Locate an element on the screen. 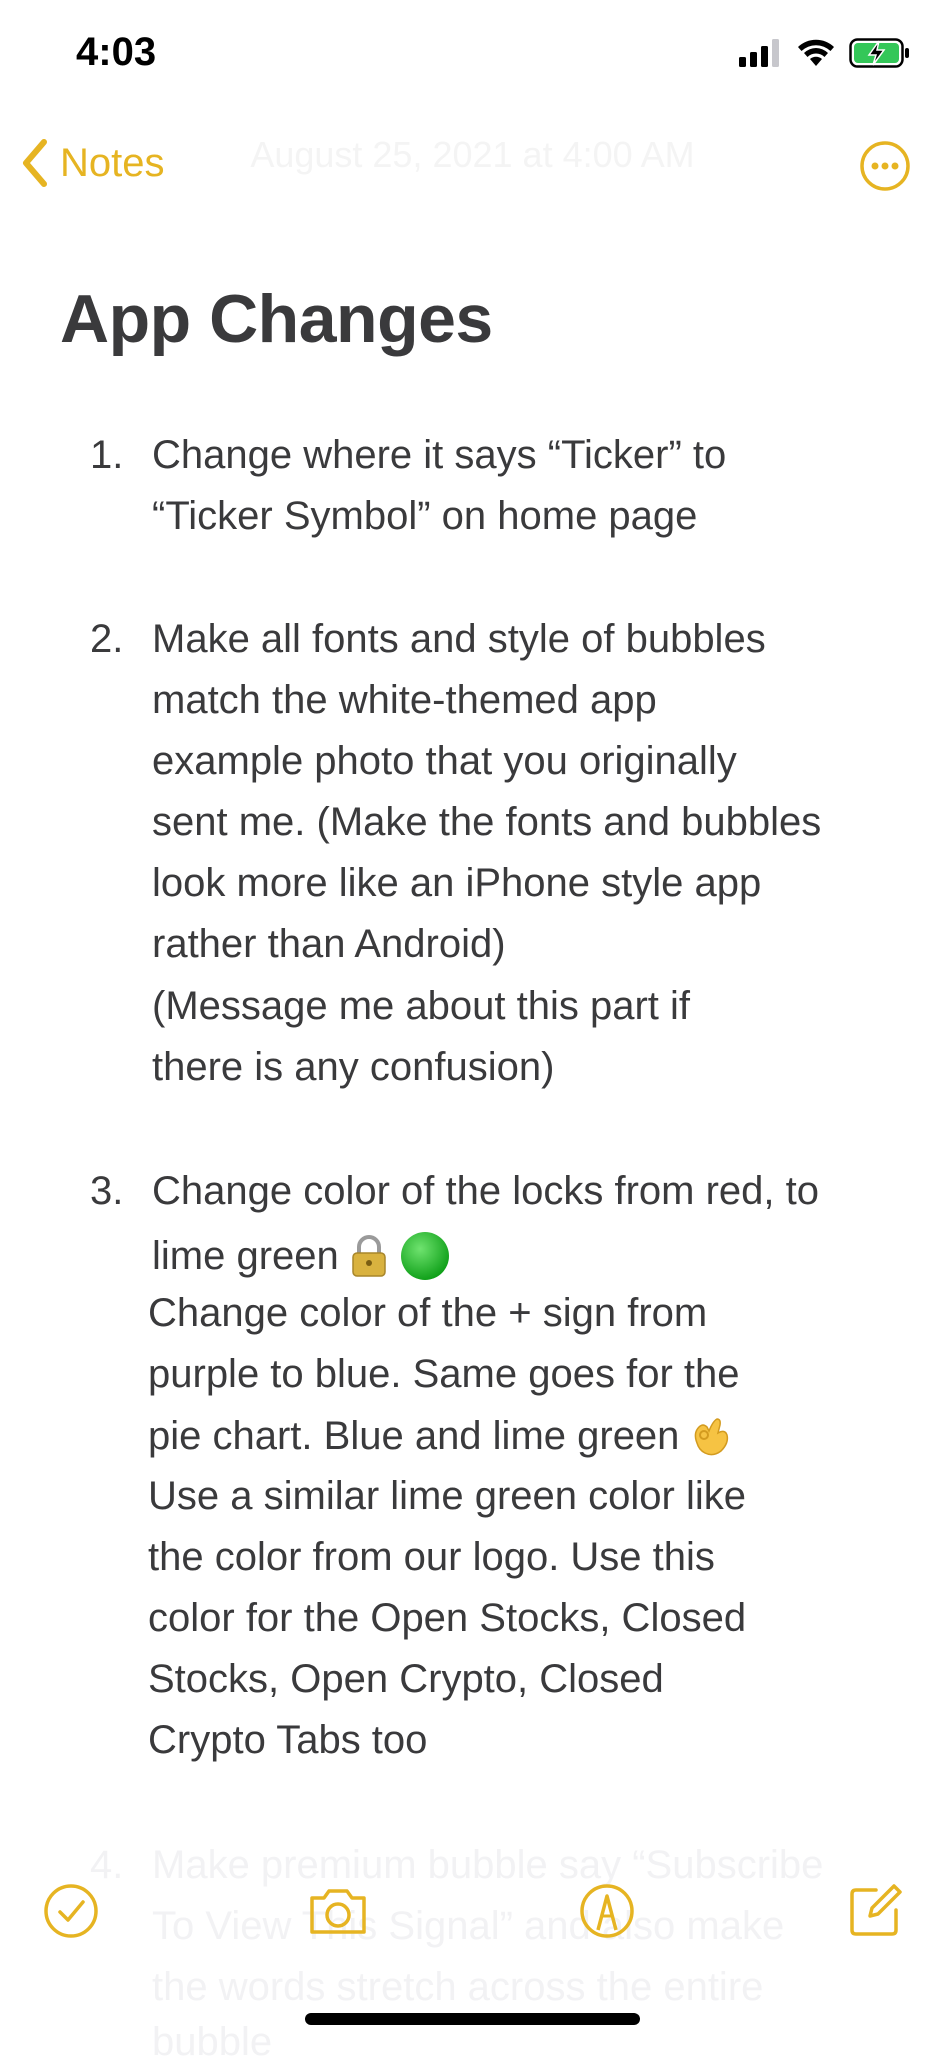 The height and width of the screenshot is (2065, 945). lock-emoji is located at coordinates (369, 1256).